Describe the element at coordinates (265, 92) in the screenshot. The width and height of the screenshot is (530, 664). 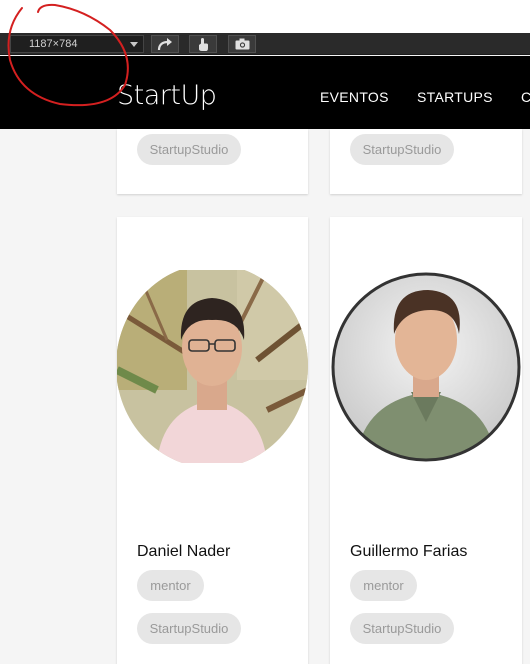
I see `site-header: StartUp EVENTOS STARTUPS C` at that location.